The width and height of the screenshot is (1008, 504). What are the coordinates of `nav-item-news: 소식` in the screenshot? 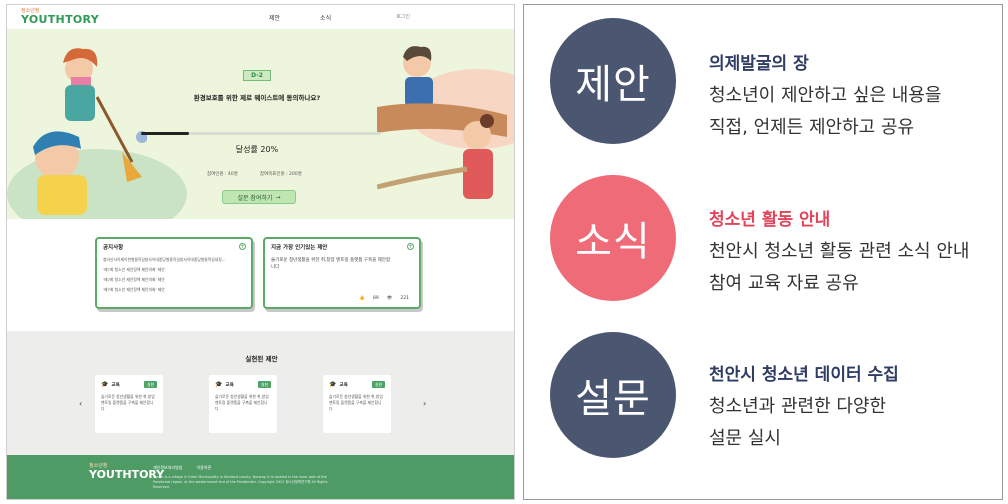 It's located at (325, 17).